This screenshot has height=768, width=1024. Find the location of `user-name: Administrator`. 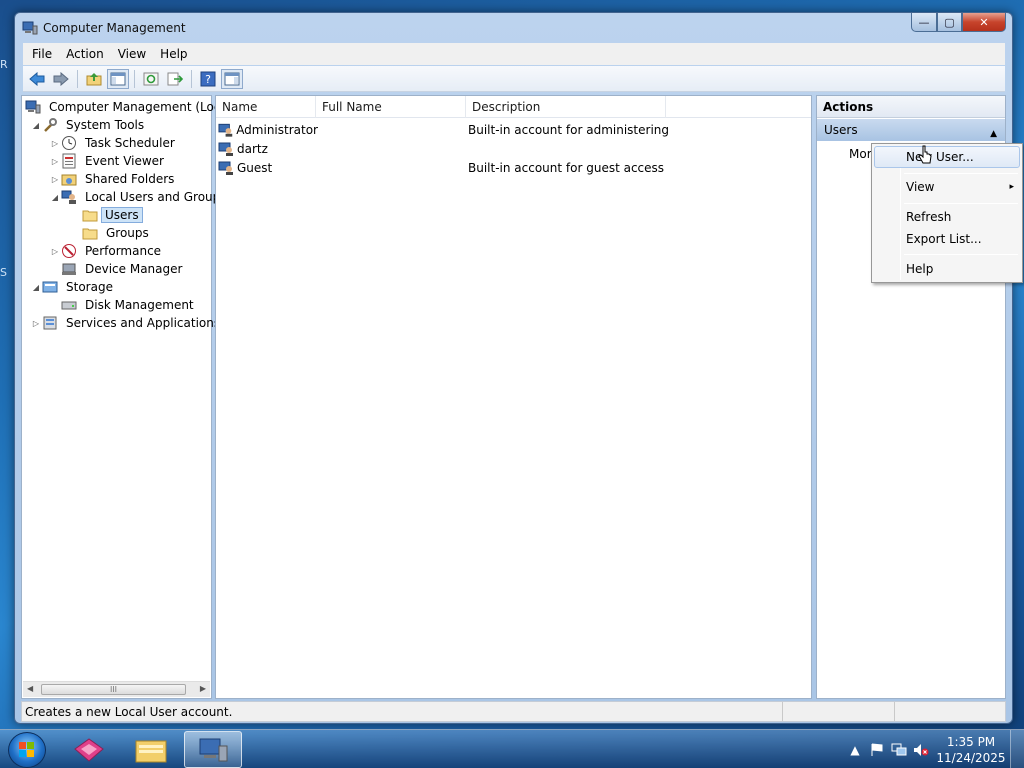

user-name: Administrator is located at coordinates (277, 129).